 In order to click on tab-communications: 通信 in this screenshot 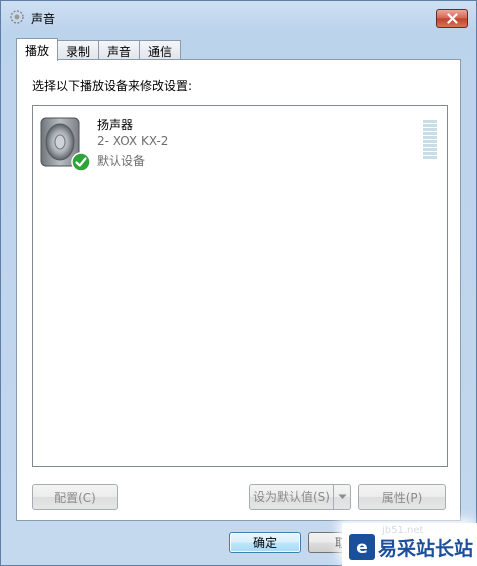, I will do `click(160, 50)`.